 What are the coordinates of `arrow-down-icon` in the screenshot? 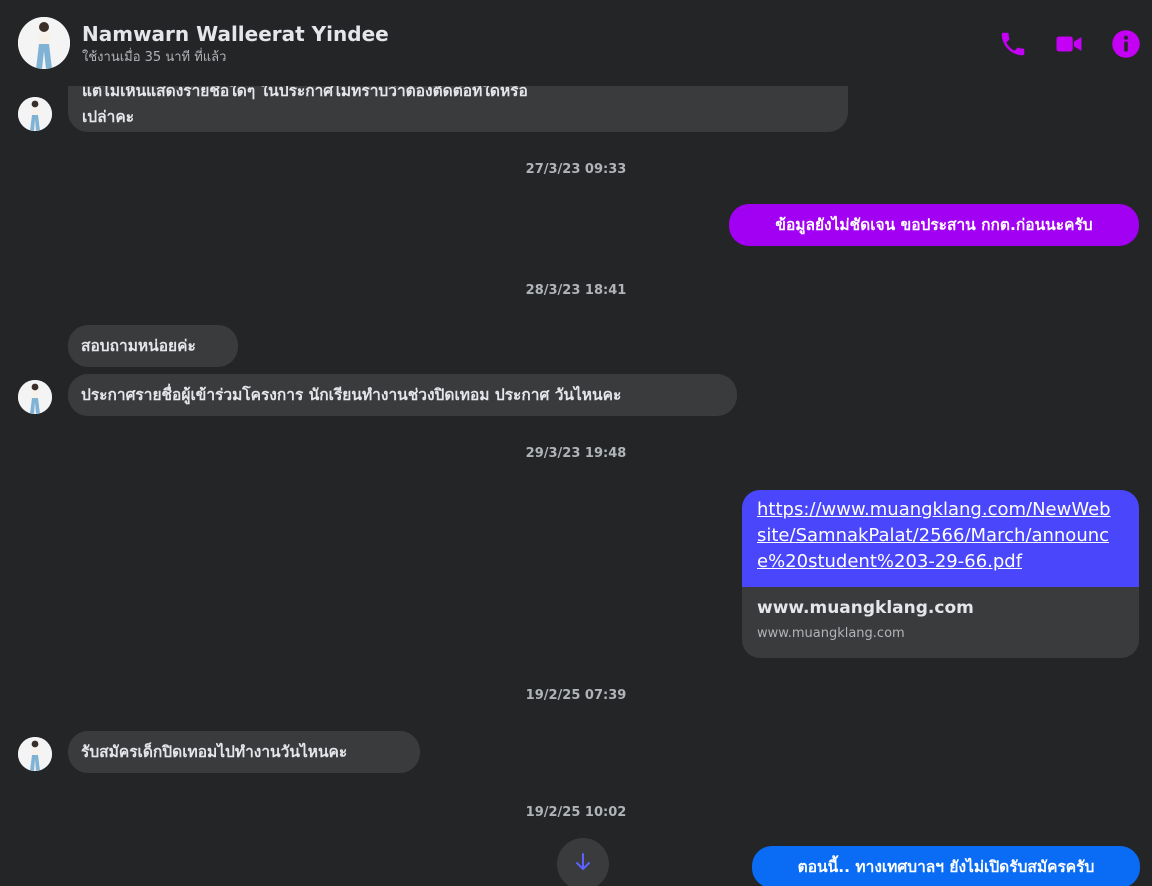 It's located at (583, 861).